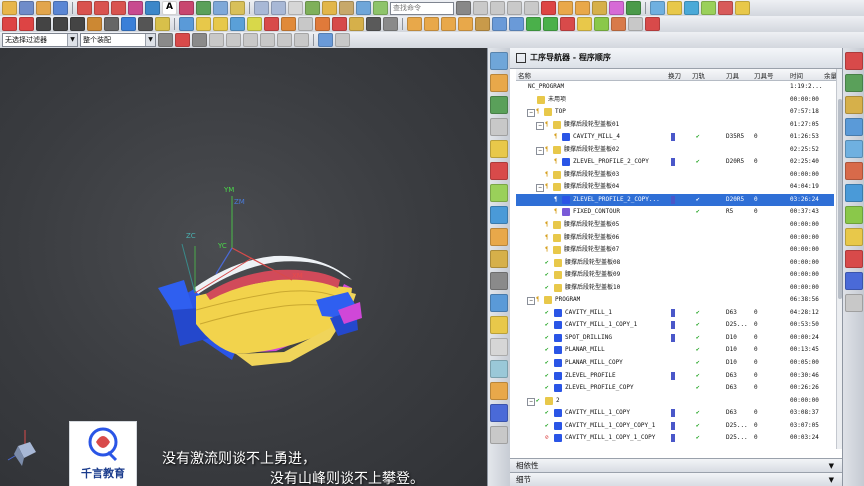  What do you see at coordinates (674, 8) in the screenshot?
I see `verify-path-icon` at bounding box center [674, 8].